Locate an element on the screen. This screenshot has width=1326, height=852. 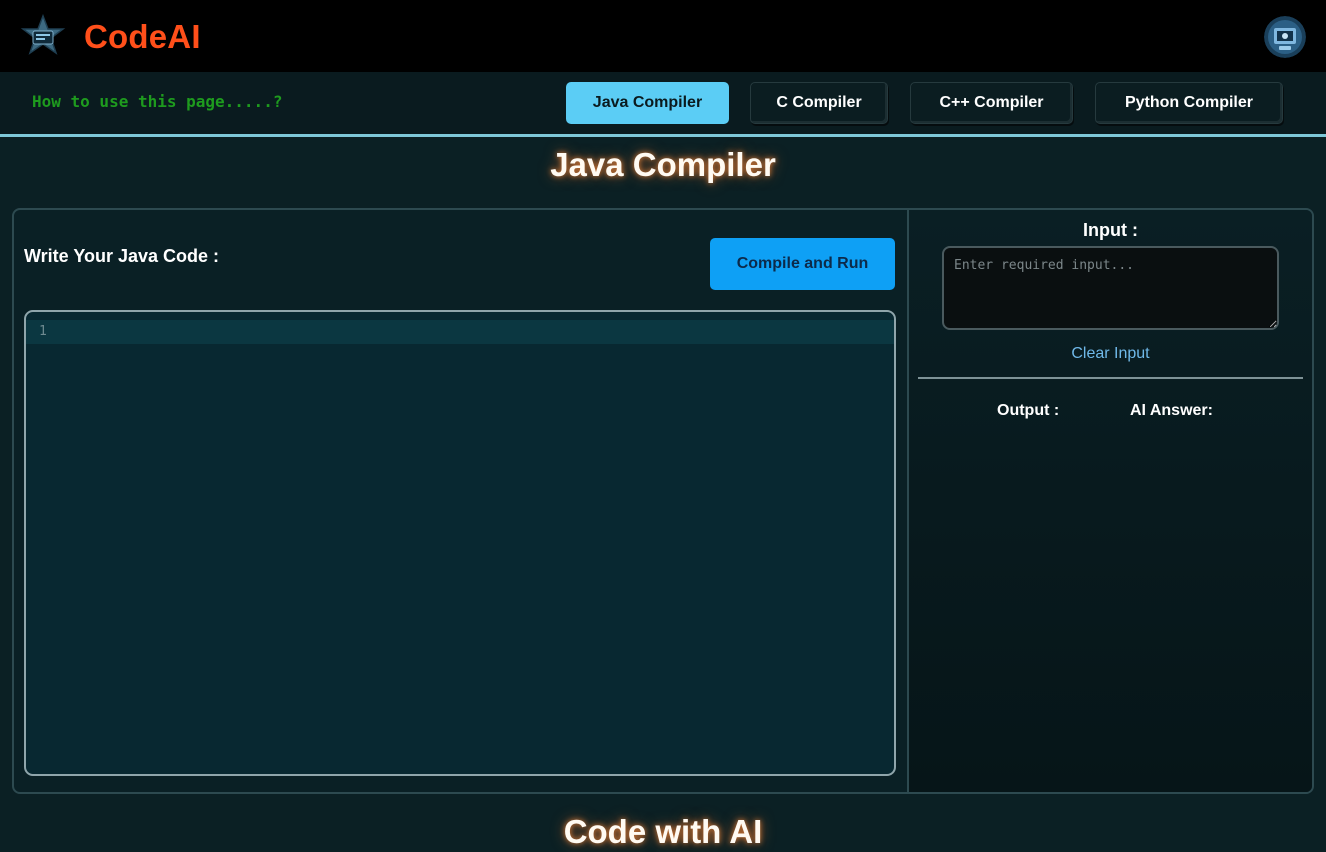
tab-c-compiler: C Compiler is located at coordinates (819, 103).